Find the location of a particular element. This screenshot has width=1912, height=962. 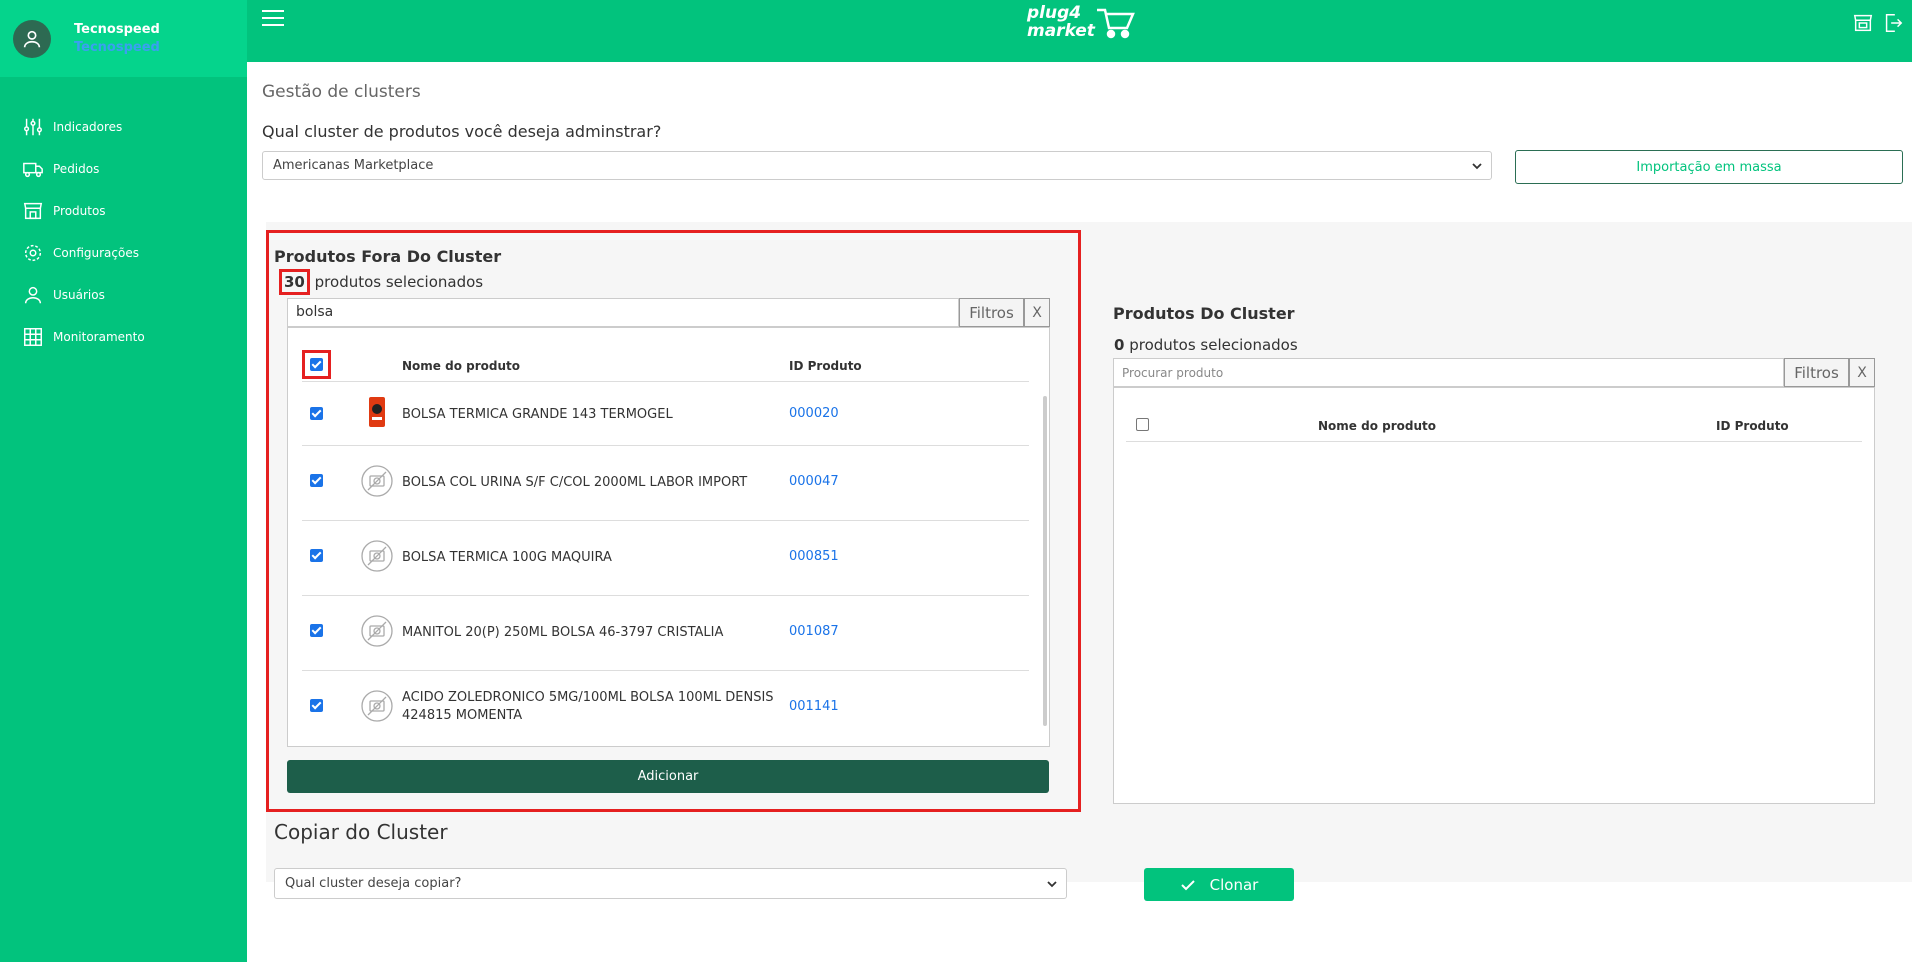

user-name: Tecnospeed is located at coordinates (117, 29).